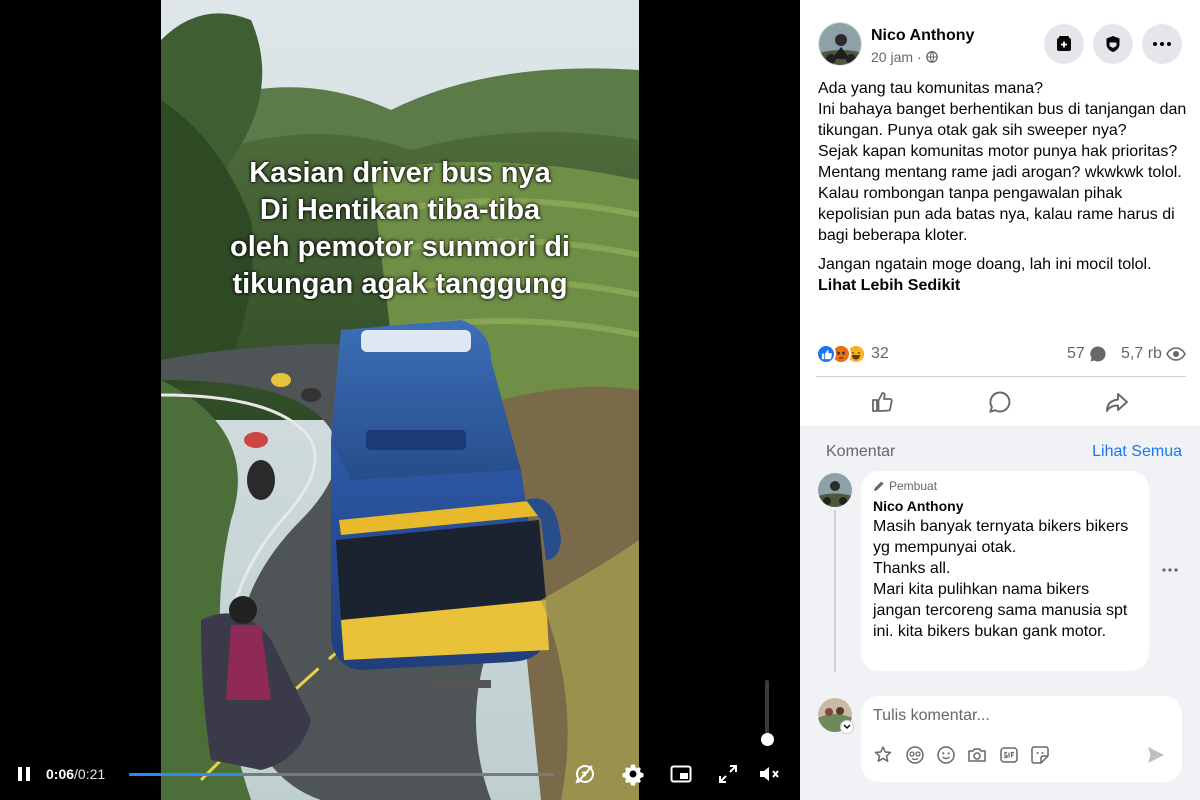 The width and height of the screenshot is (1200, 800). I want to click on camera-icon, so click(977, 755).